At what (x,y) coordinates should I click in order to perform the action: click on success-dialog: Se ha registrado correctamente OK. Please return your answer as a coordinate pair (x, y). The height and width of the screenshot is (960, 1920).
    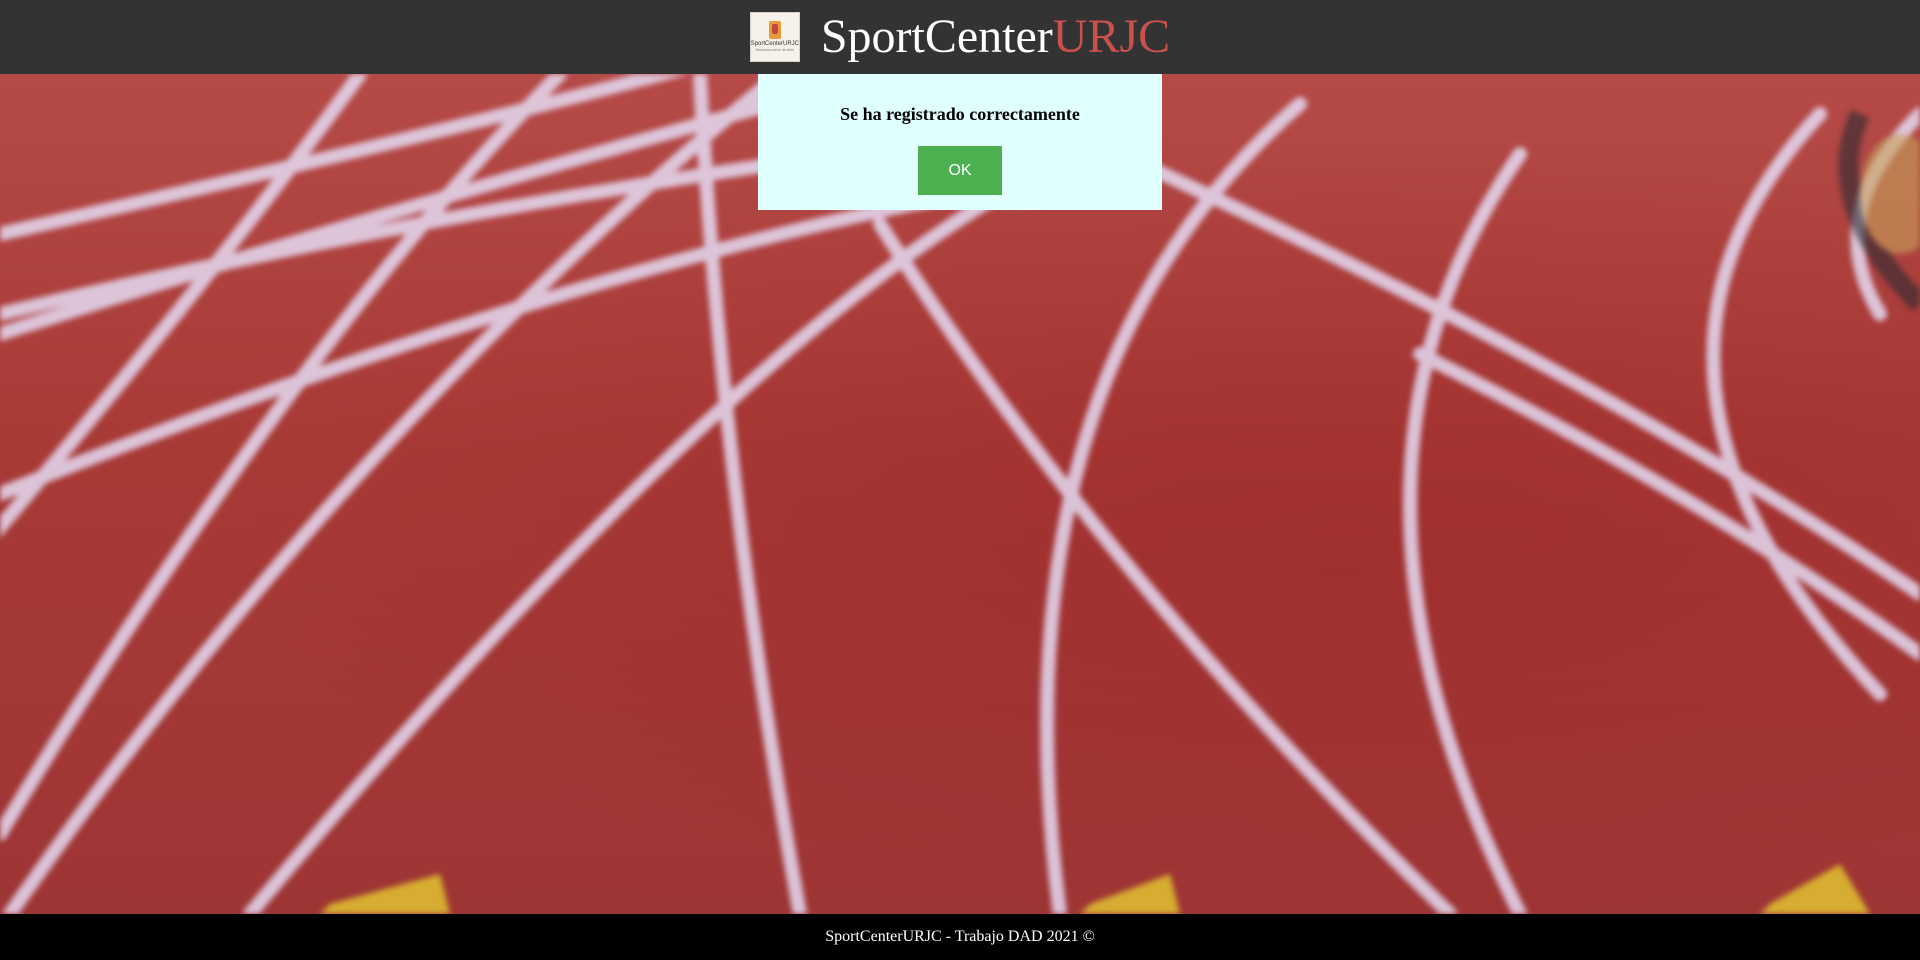
    Looking at the image, I should click on (960, 142).